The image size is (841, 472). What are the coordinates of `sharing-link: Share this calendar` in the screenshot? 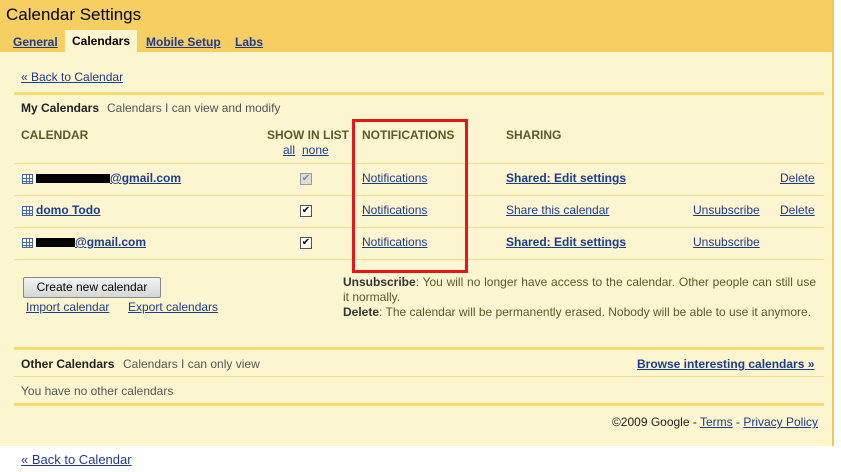 It's located at (557, 210).